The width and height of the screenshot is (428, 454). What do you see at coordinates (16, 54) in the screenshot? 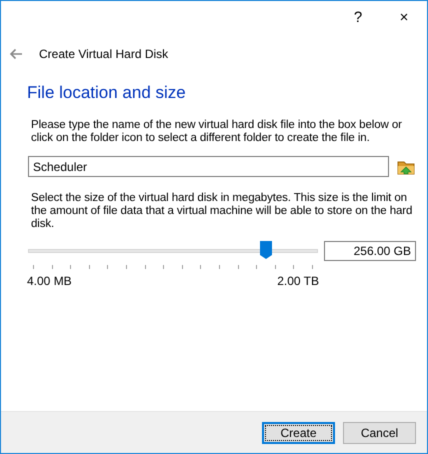
I see `back-arrow-icon` at bounding box center [16, 54].